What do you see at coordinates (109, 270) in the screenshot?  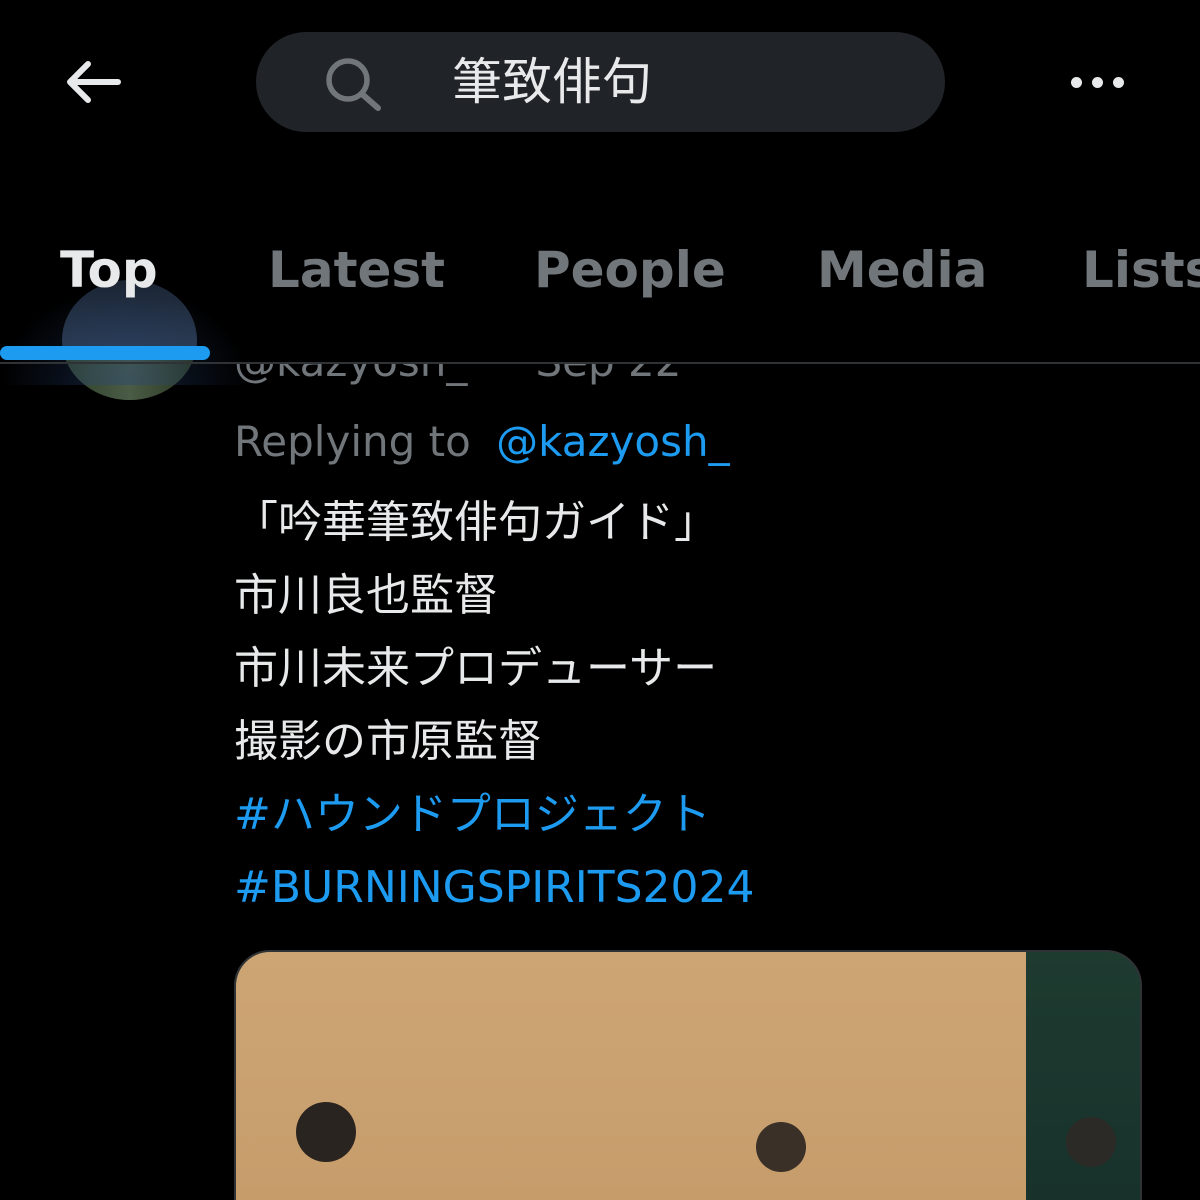 I see `tab-top: Top` at bounding box center [109, 270].